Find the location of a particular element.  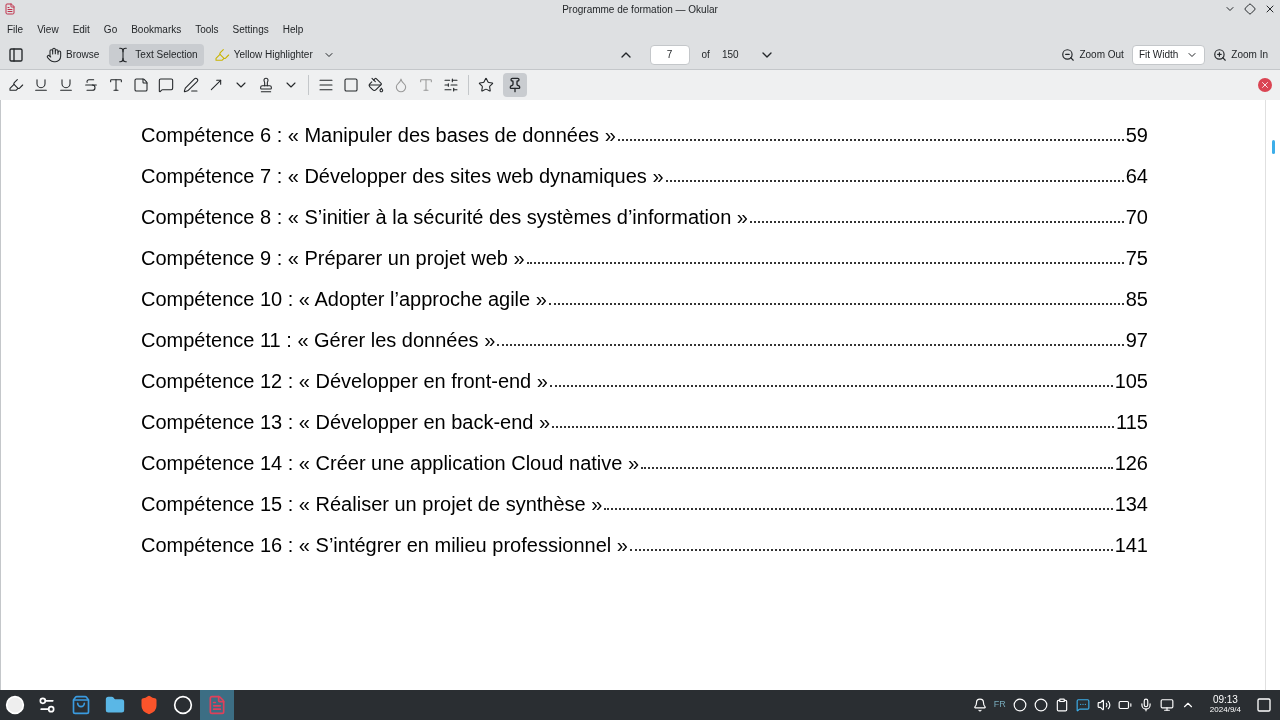

app-icon is located at coordinates (10, 9).